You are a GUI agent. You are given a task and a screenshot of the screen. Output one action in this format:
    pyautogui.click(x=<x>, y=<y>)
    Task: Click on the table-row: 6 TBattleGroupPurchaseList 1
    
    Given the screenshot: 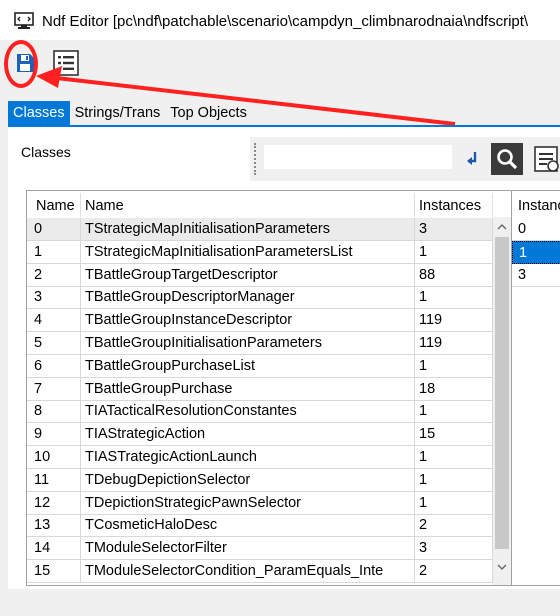 What is the action you would take?
    pyautogui.click(x=260, y=366)
    